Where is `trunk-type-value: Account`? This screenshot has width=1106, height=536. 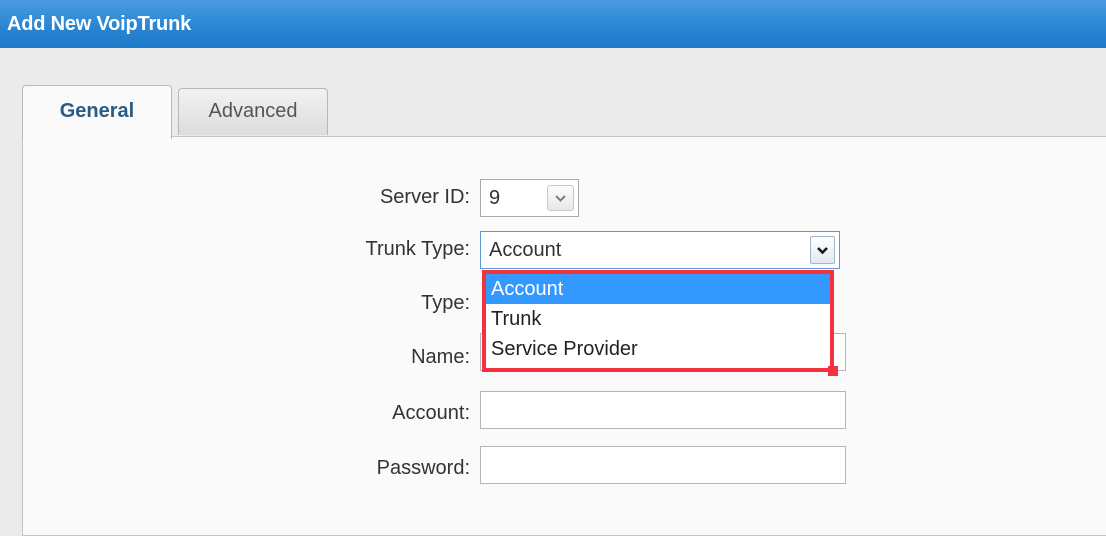
trunk-type-value: Account is located at coordinates (525, 250).